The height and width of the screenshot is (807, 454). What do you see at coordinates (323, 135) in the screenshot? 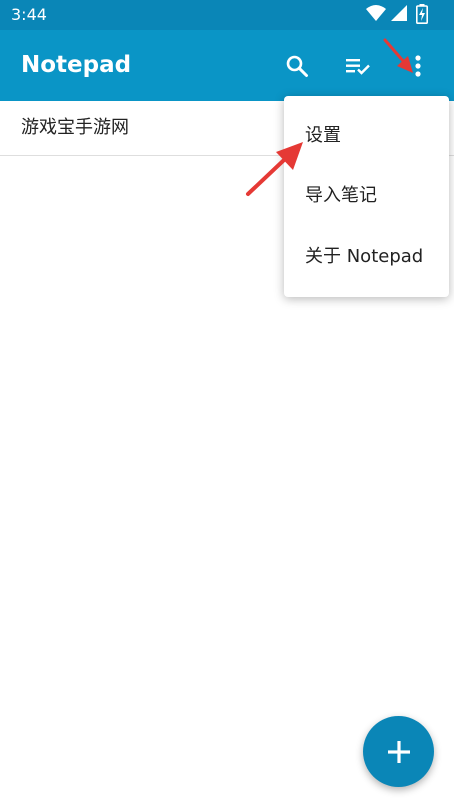
I see `menu-item-label: 设置` at bounding box center [323, 135].